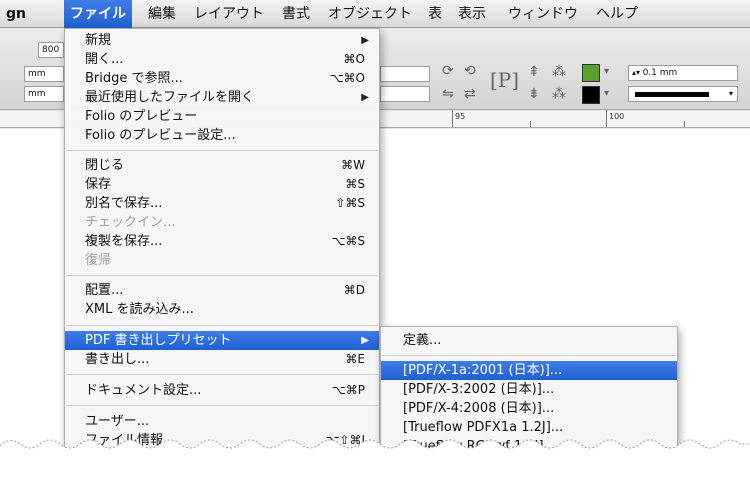 Image resolution: width=750 pixels, height=480 pixels. I want to click on shortcut: ⌘E, so click(355, 359).